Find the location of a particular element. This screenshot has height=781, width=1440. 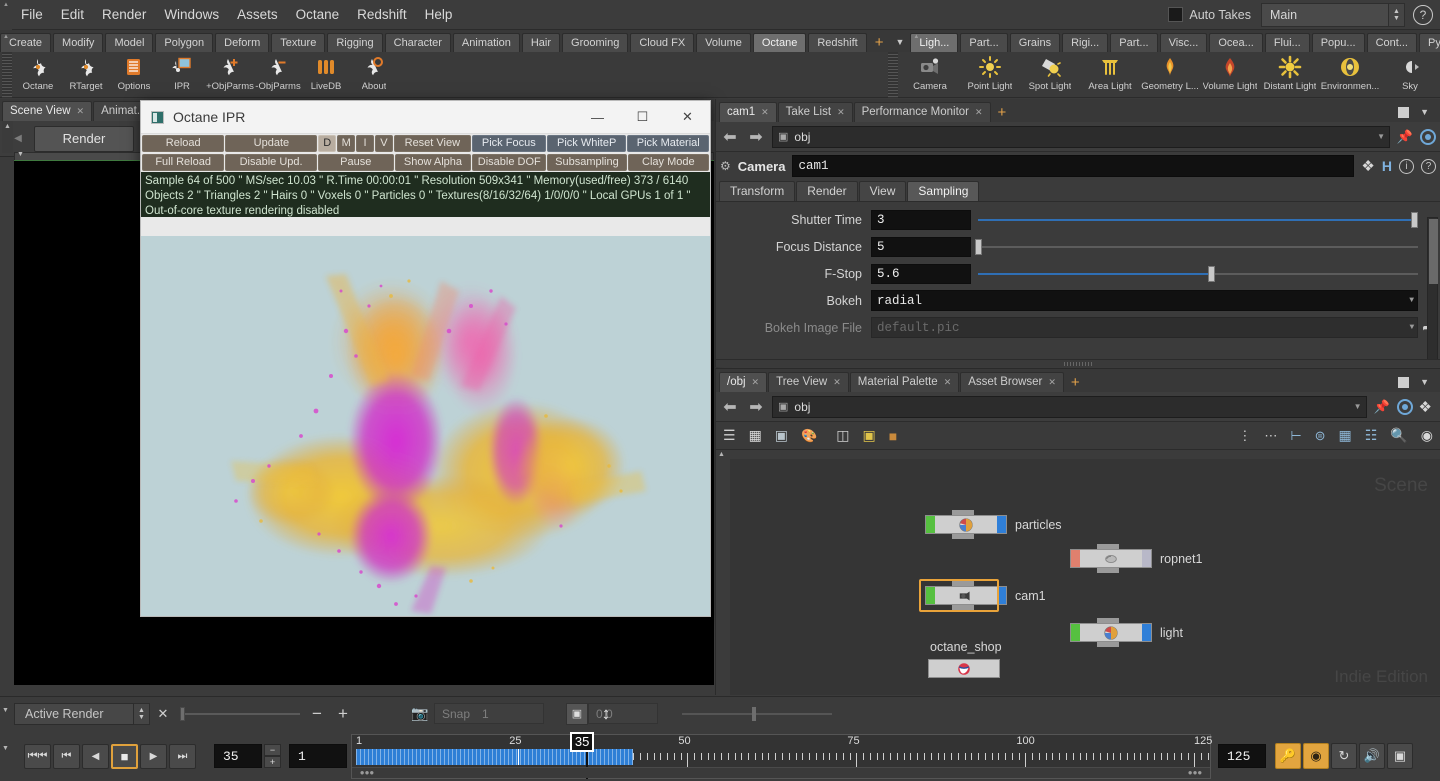

tab-scene-view: Scene View ✕ is located at coordinates (47, 111).